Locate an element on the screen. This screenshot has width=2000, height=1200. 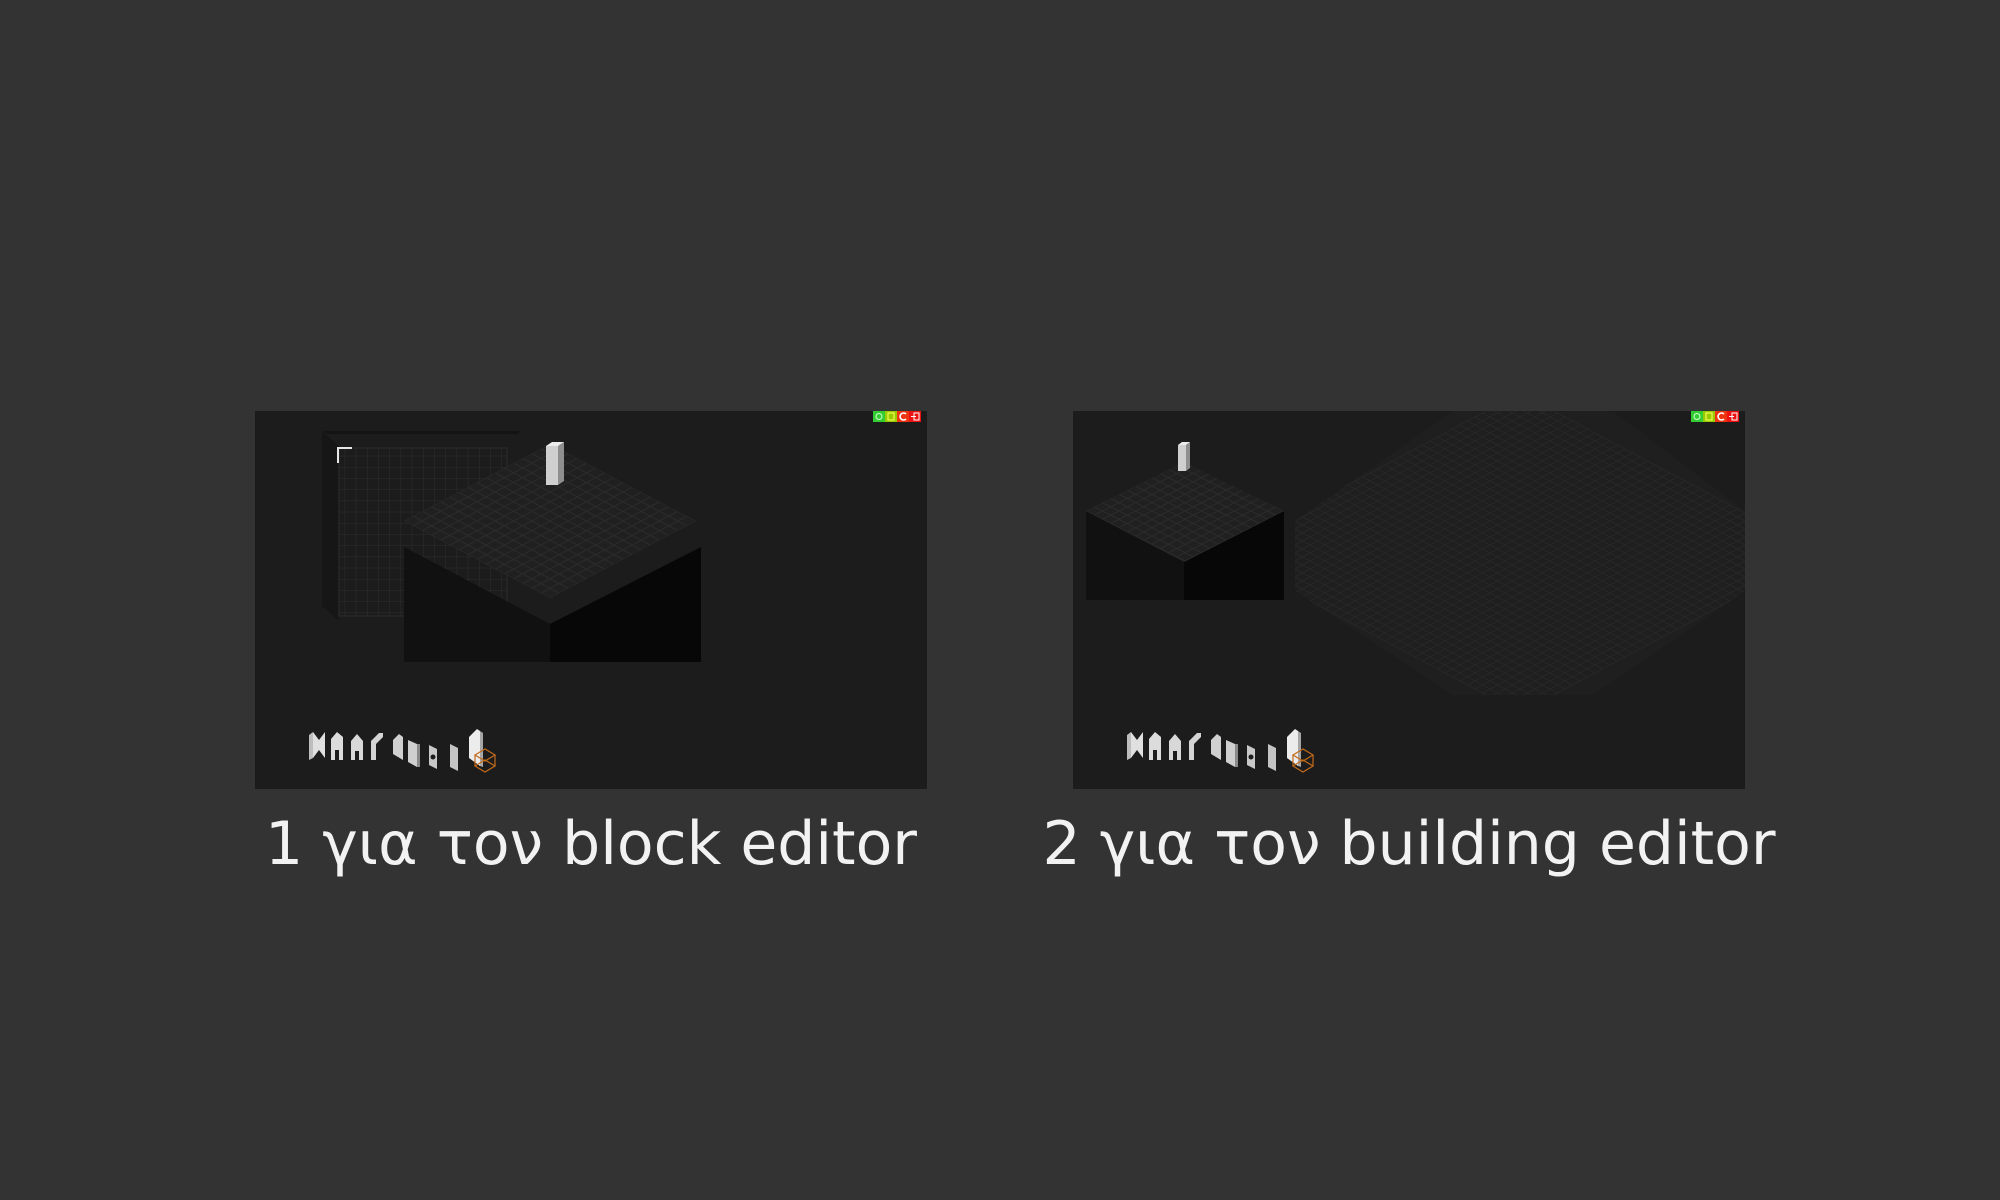
block-editor-caption: 1 για τον block editor is located at coordinates (591, 844).